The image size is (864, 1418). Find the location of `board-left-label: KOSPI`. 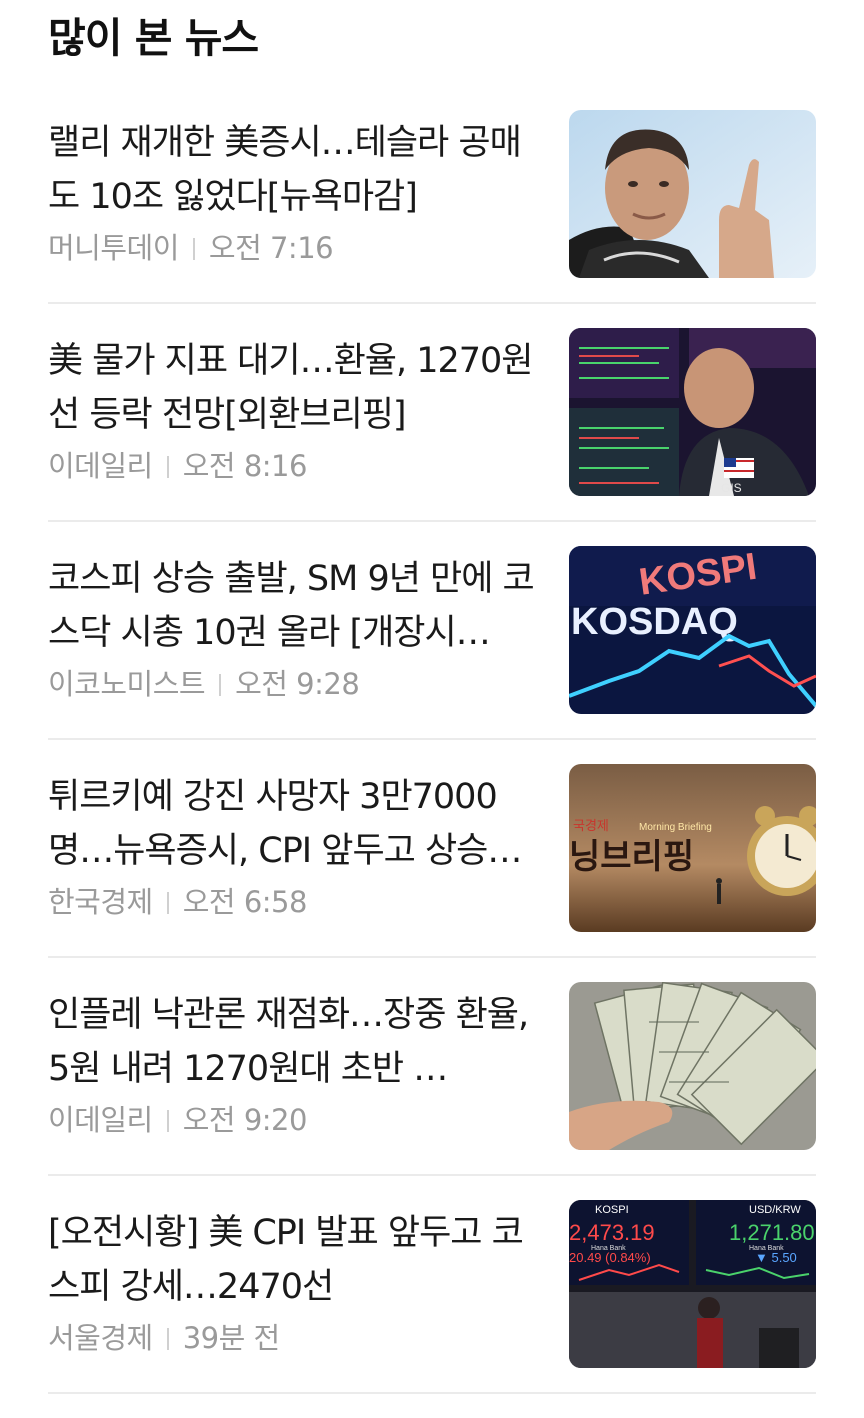

board-left-label: KOSPI is located at coordinates (612, 1210).